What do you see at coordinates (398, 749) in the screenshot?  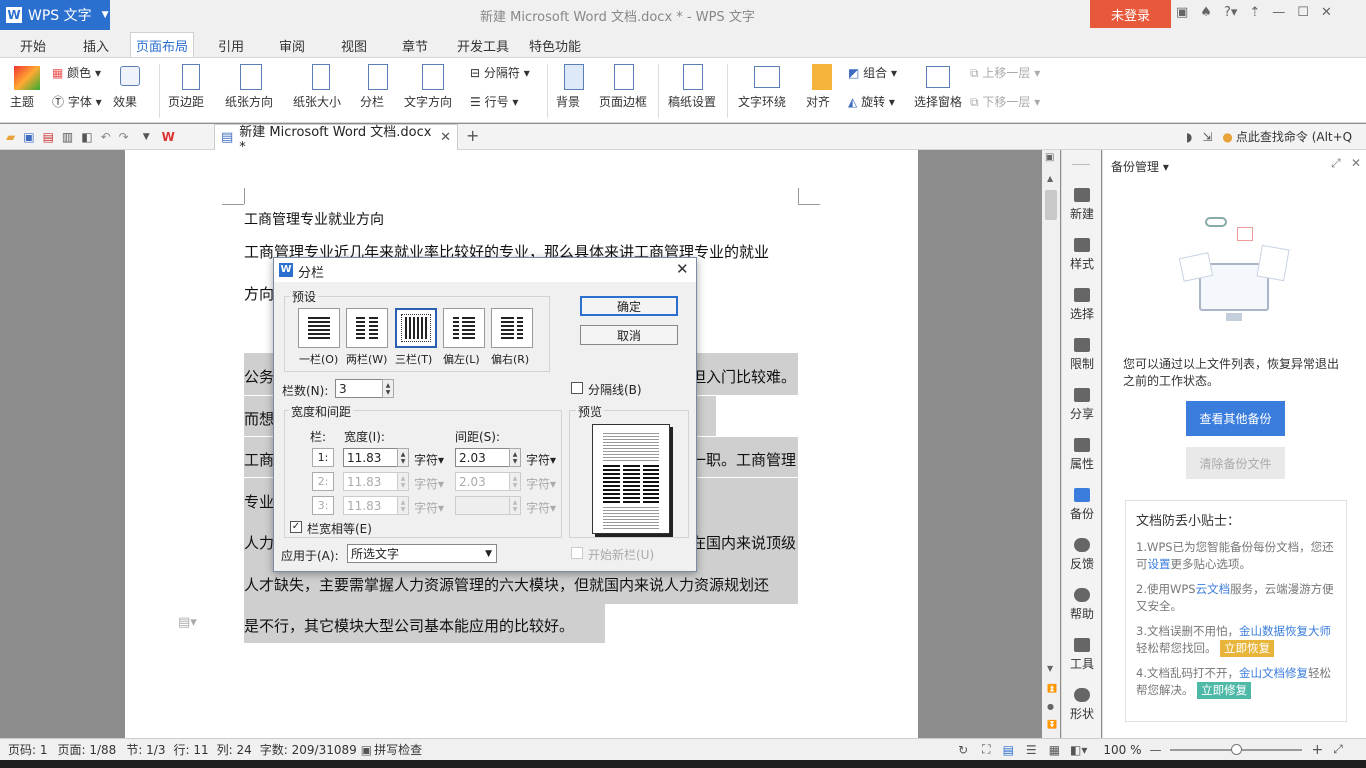 I see `spell-check-button: 拼写检查` at bounding box center [398, 749].